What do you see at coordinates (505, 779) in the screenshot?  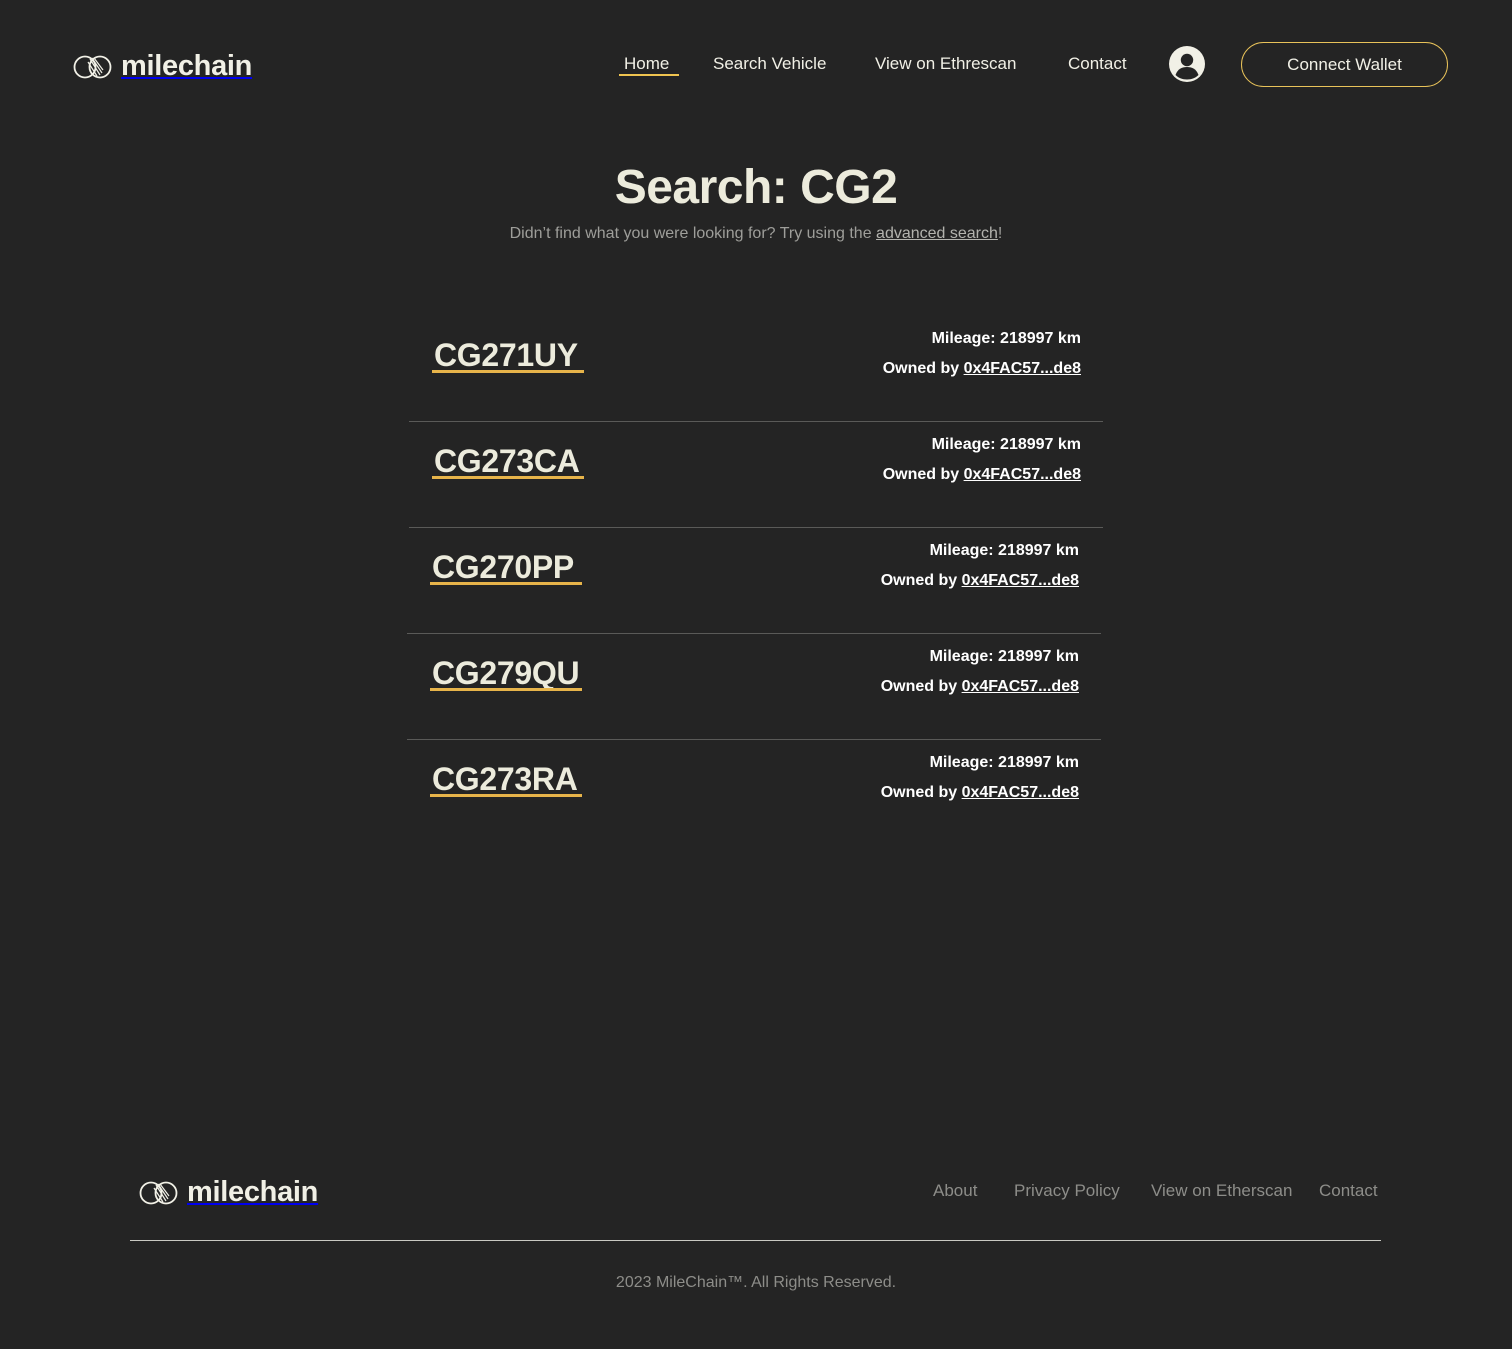 I see `plate-number: CG273RA` at bounding box center [505, 779].